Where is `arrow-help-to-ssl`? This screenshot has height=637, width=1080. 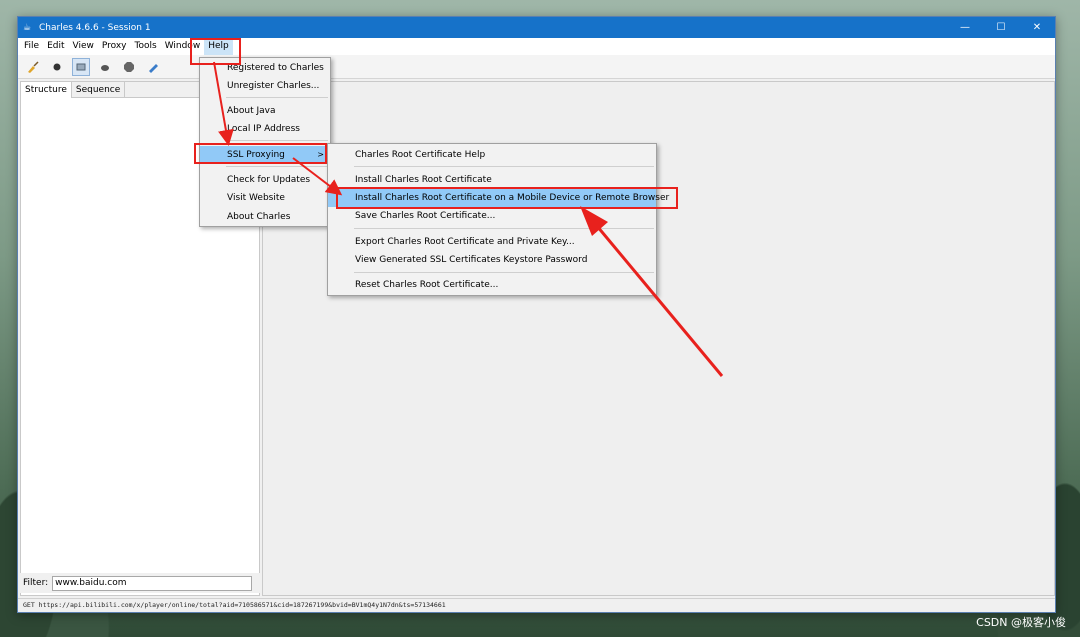 arrow-help-to-ssl is located at coordinates (223, 103).